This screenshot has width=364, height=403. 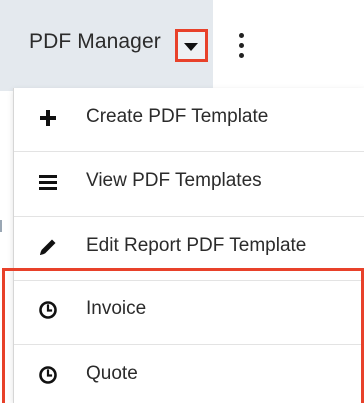 I want to click on pdf-manager-label: PDF Manager, so click(x=95, y=41).